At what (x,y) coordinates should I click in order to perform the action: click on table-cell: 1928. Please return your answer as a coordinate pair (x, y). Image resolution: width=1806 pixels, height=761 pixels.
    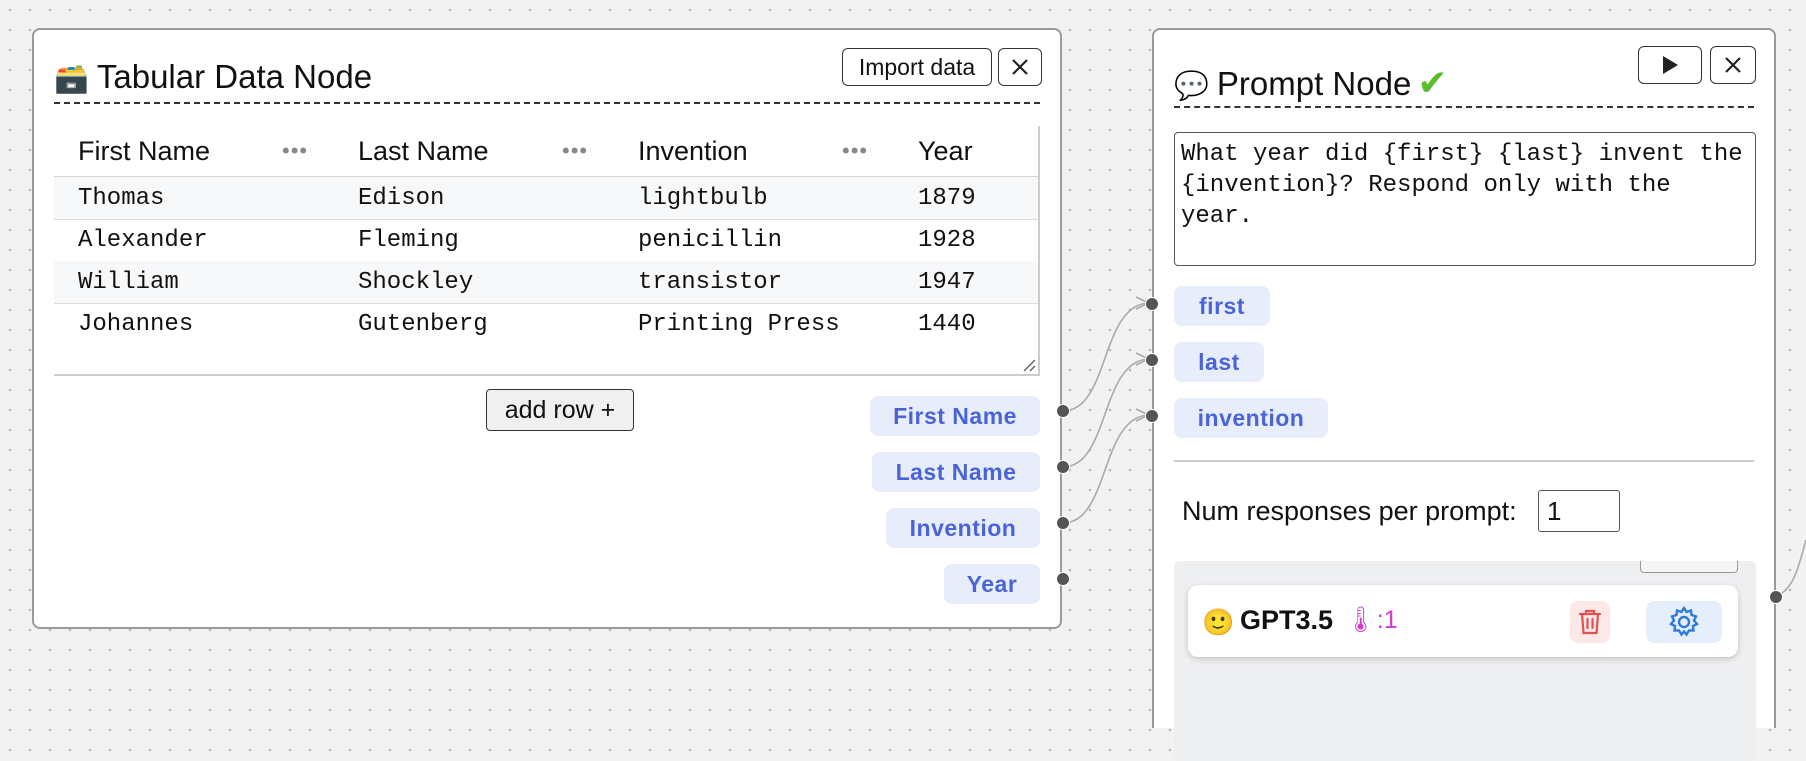
    Looking at the image, I should click on (947, 240).